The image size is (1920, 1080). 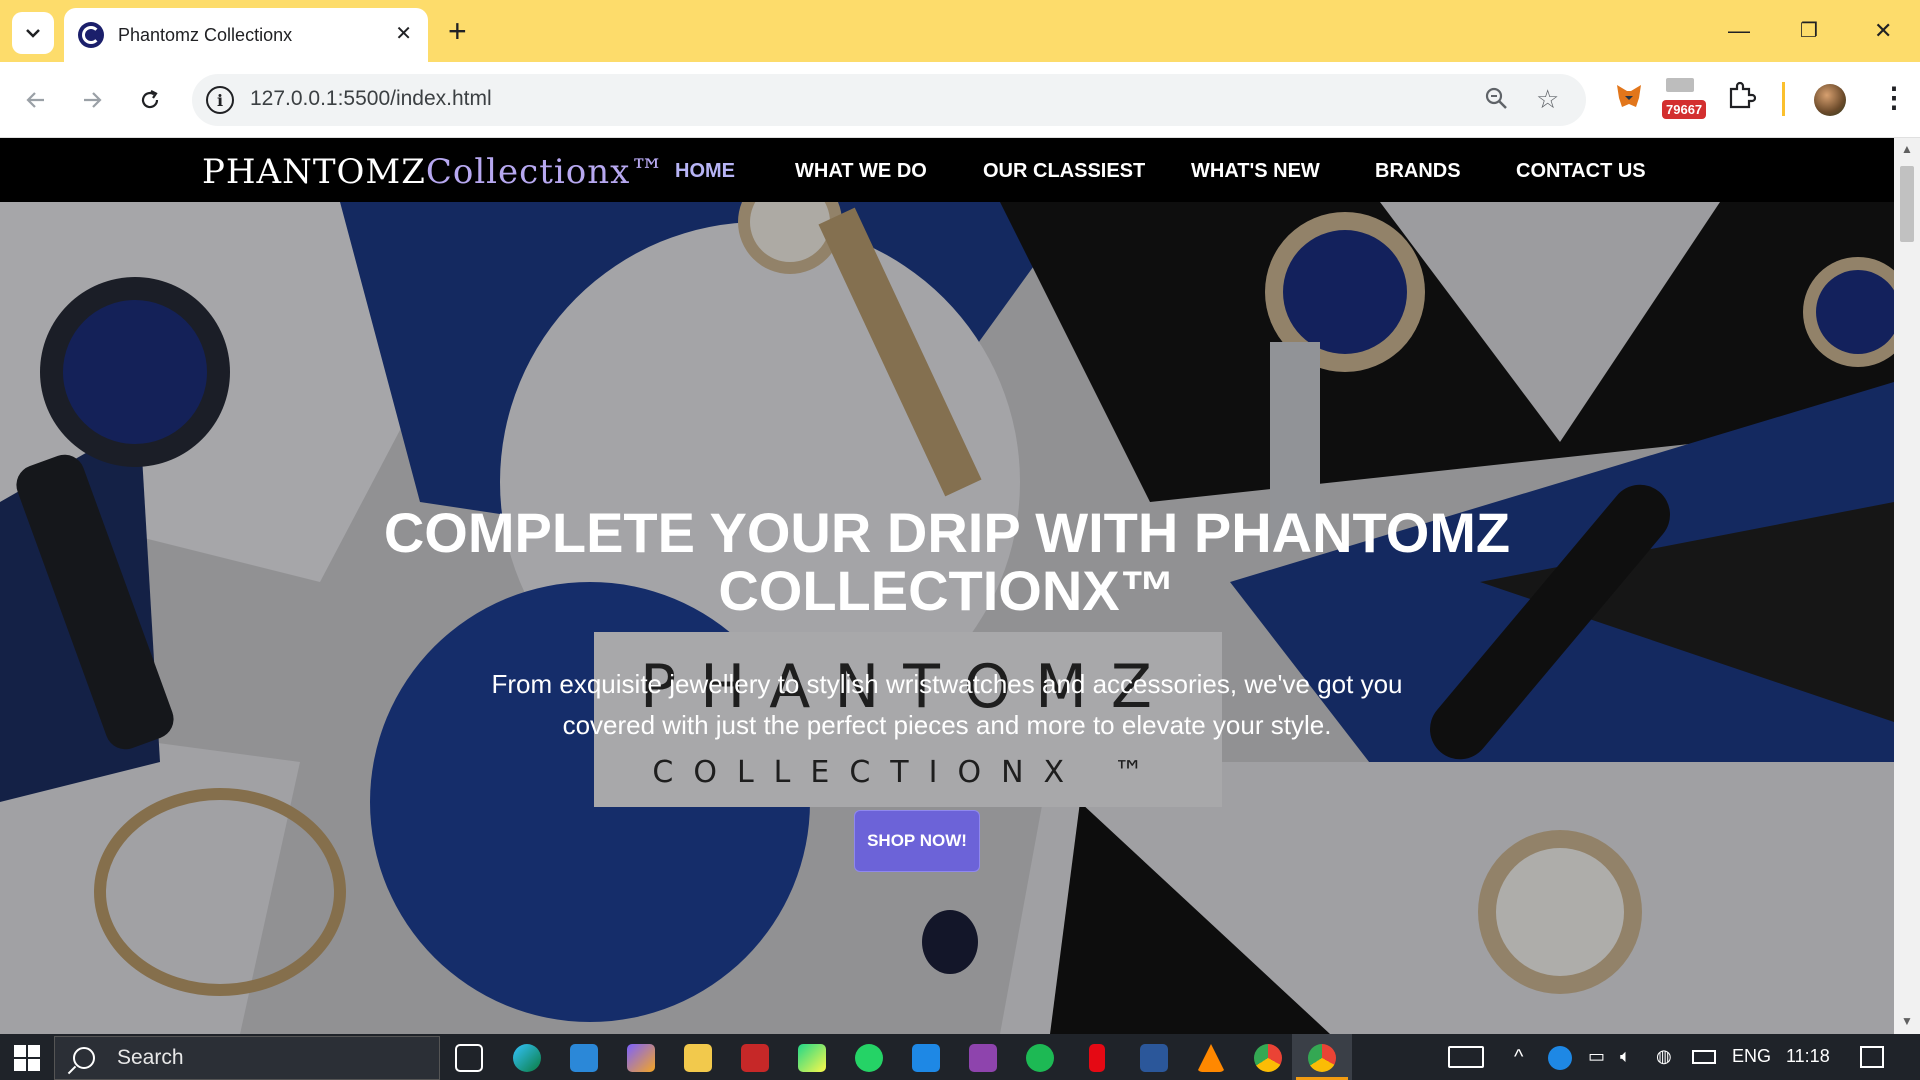 I want to click on reload-button, so click(x=150, y=100).